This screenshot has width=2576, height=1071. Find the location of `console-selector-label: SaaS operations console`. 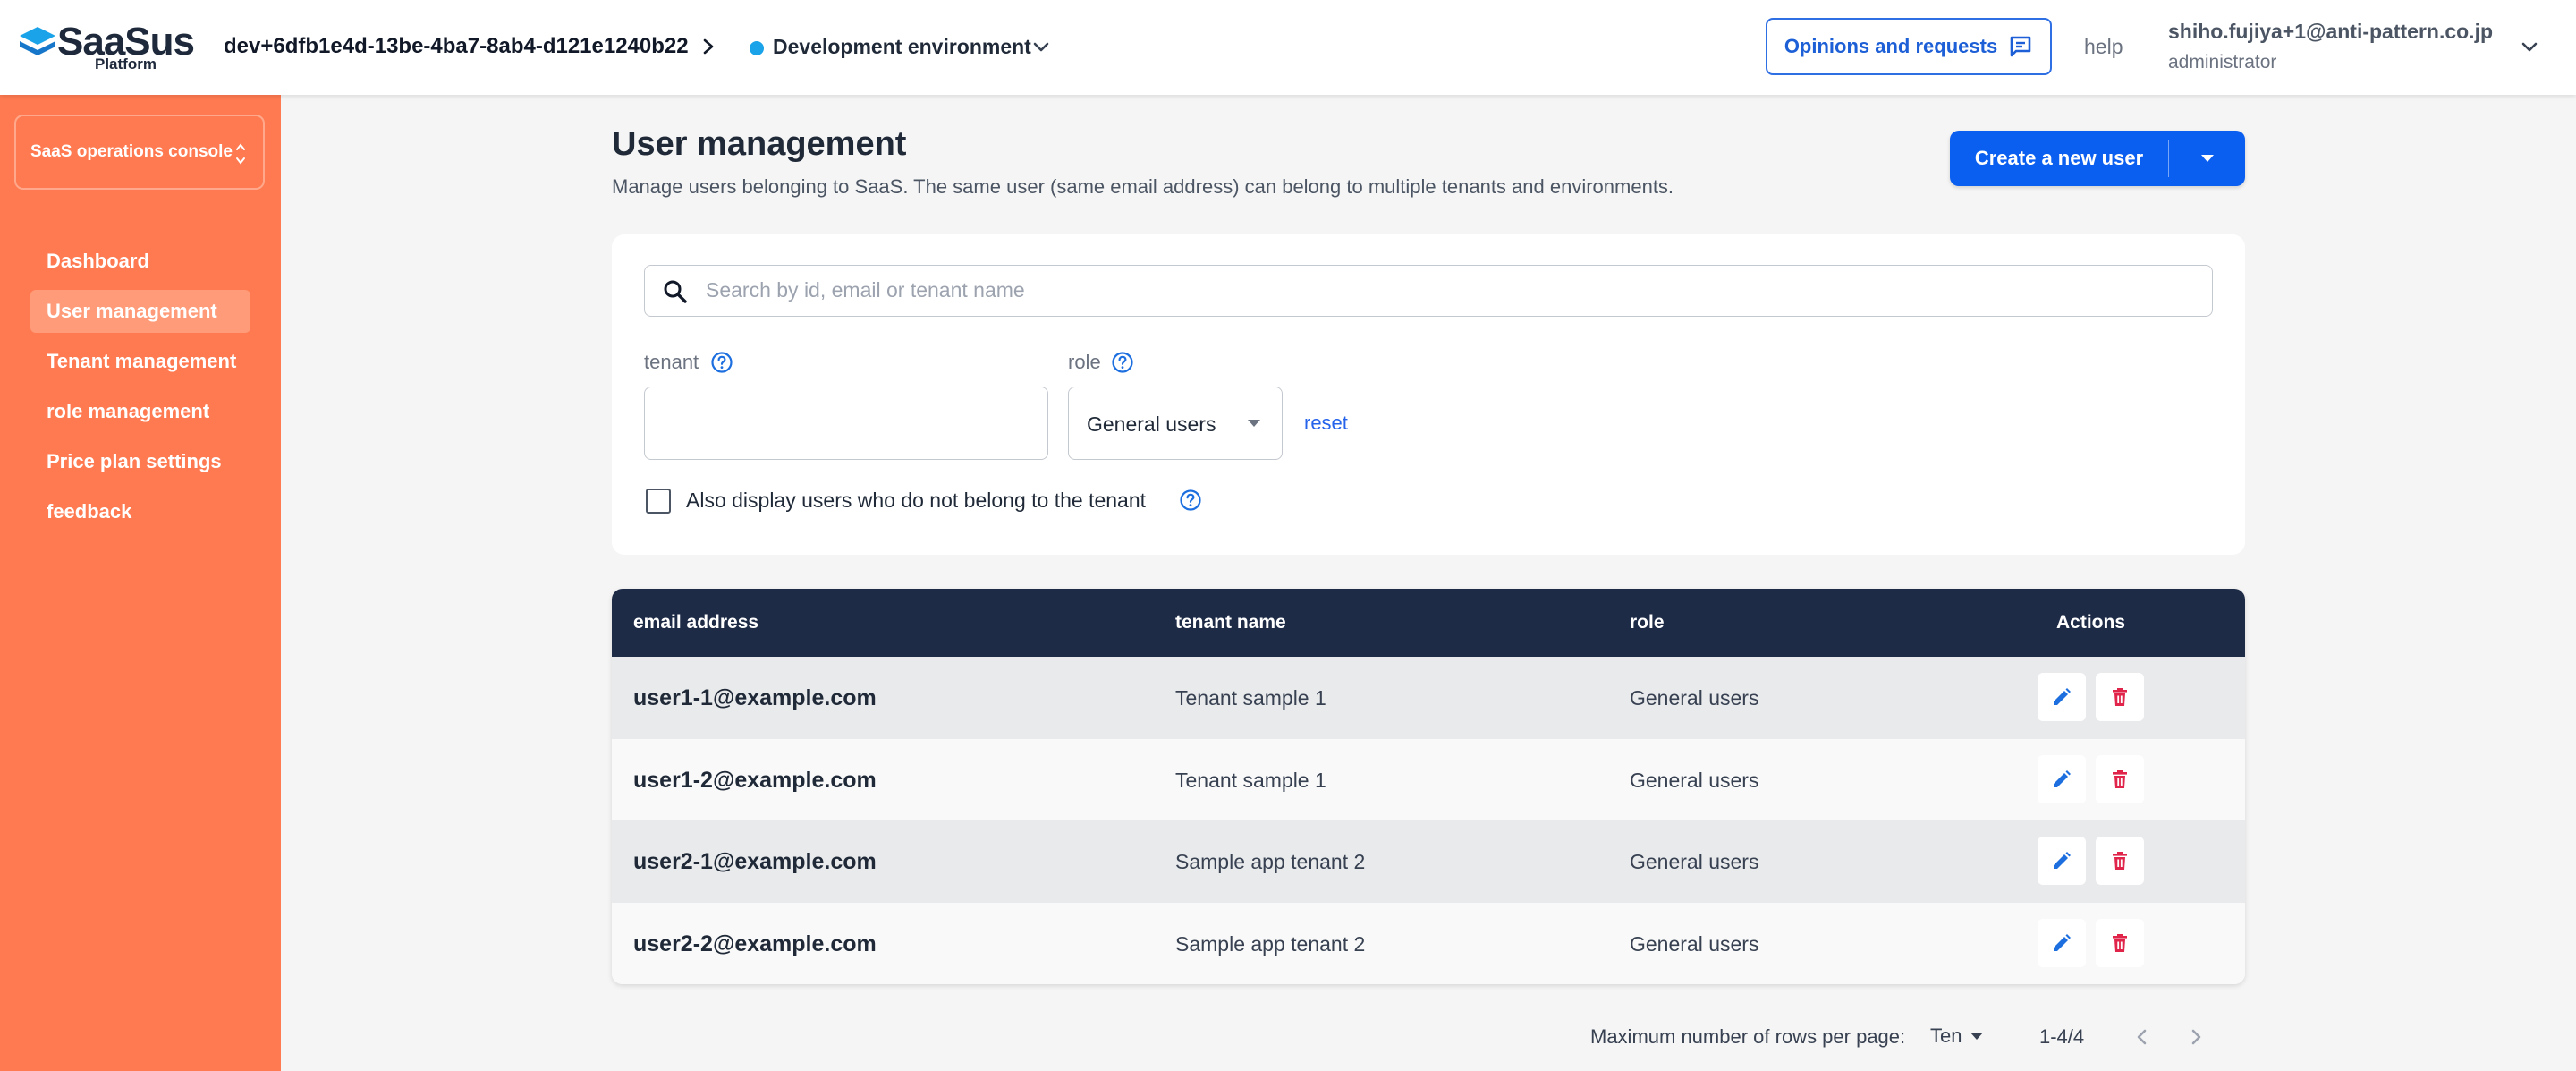

console-selector-label: SaaS operations console is located at coordinates (131, 151).